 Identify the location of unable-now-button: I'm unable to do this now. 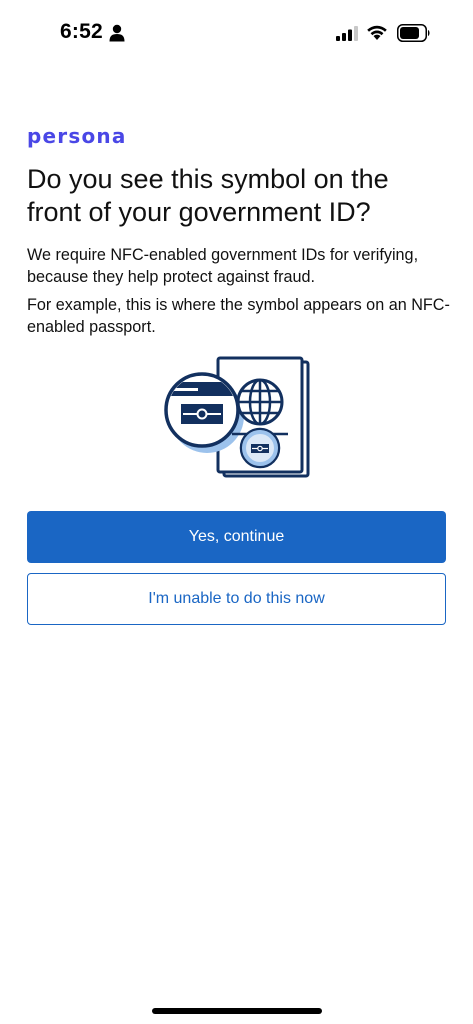
(236, 599).